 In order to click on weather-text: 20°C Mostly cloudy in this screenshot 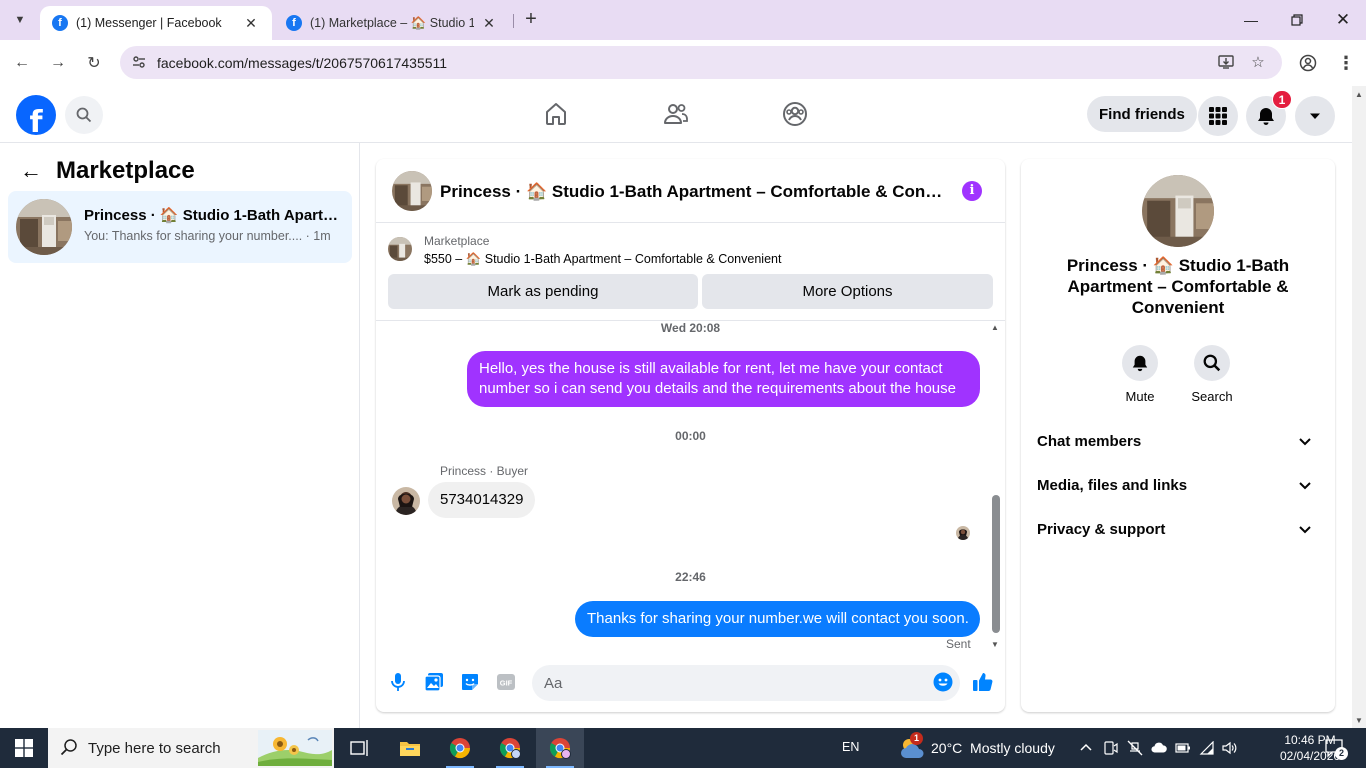, I will do `click(993, 748)`.